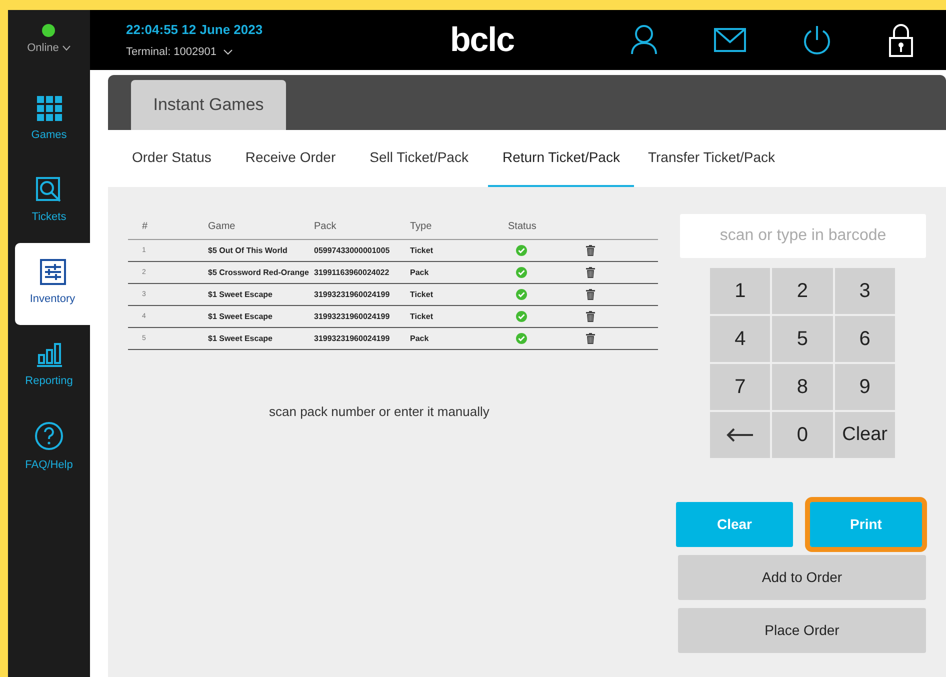 The height and width of the screenshot is (677, 946). I want to click on date-time: 22:04:55 12 June 2023, so click(195, 30).